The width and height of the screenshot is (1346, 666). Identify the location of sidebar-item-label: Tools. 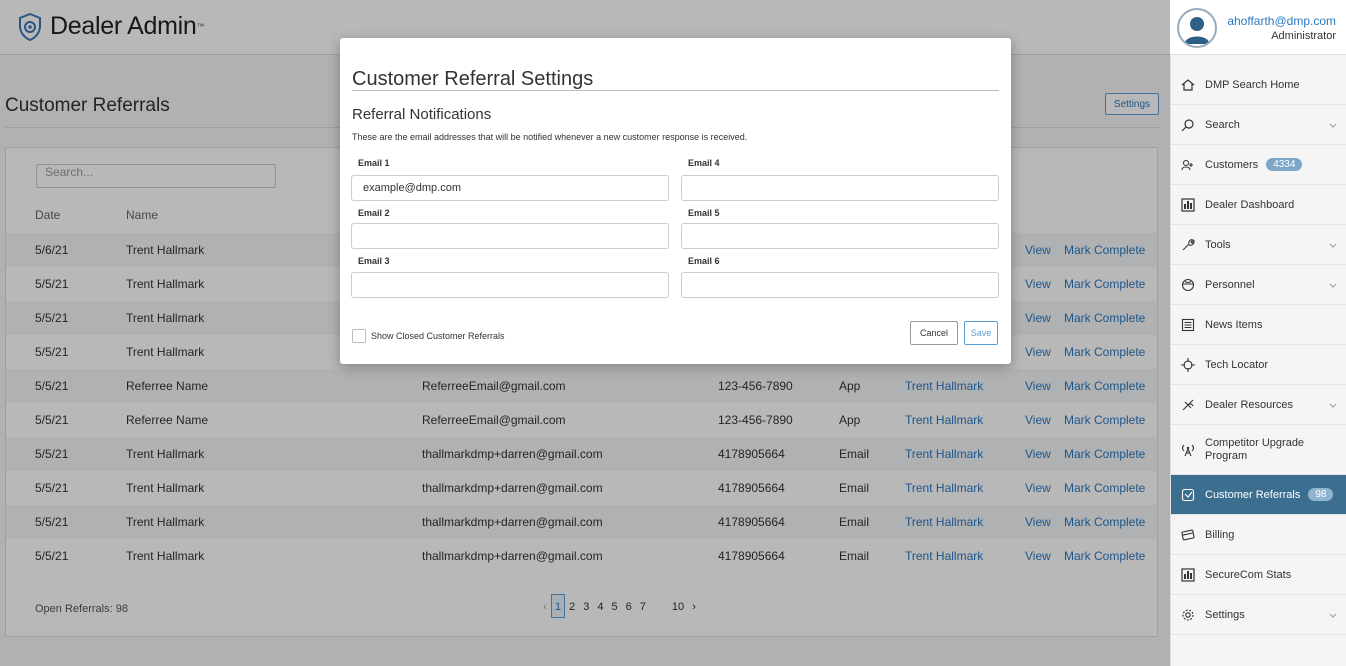
(1218, 244).